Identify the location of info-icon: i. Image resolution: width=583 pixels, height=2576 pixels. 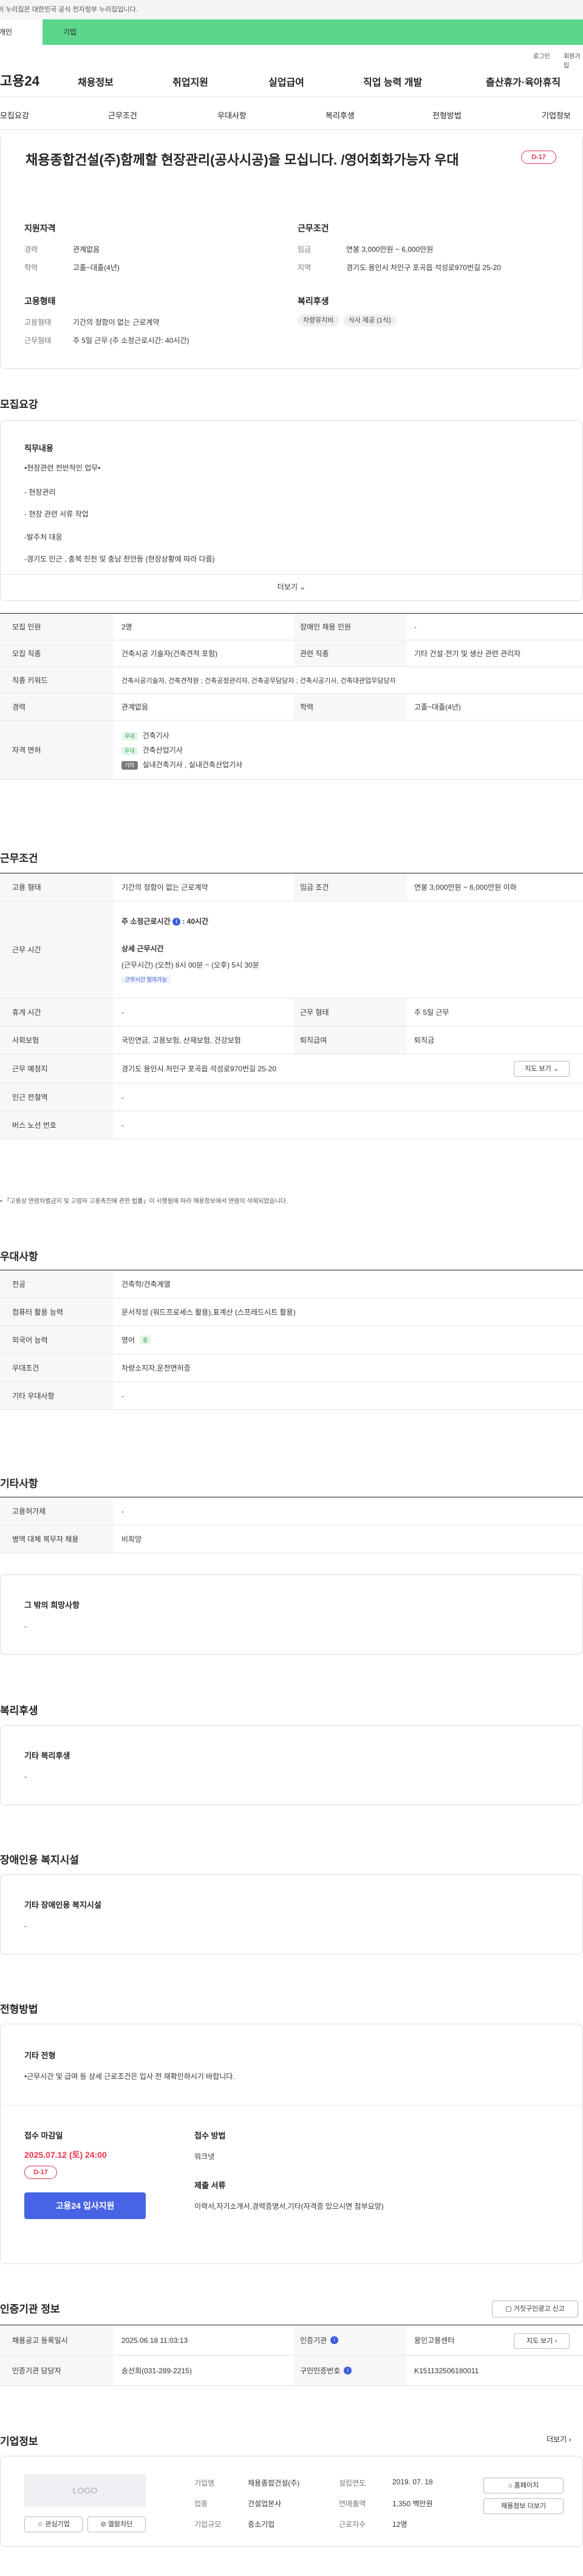
(348, 2370).